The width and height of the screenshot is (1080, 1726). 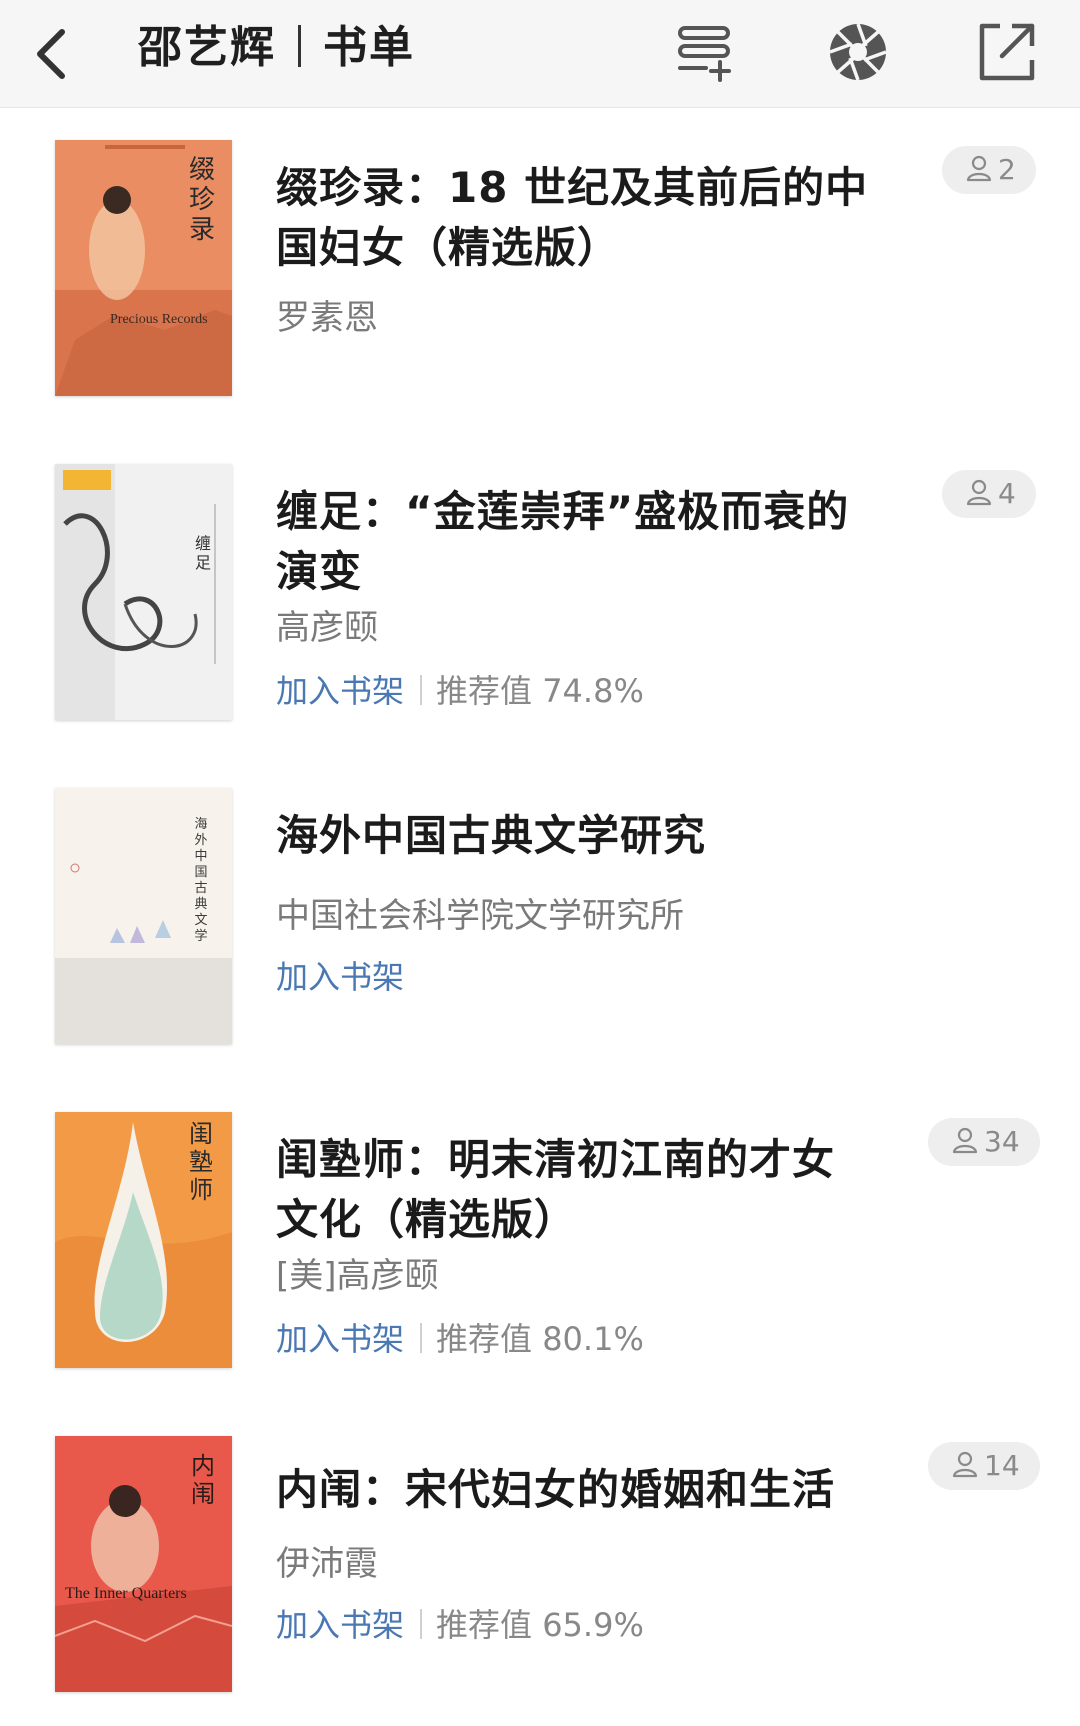 I want to click on readers-badge: 2, so click(x=989, y=170).